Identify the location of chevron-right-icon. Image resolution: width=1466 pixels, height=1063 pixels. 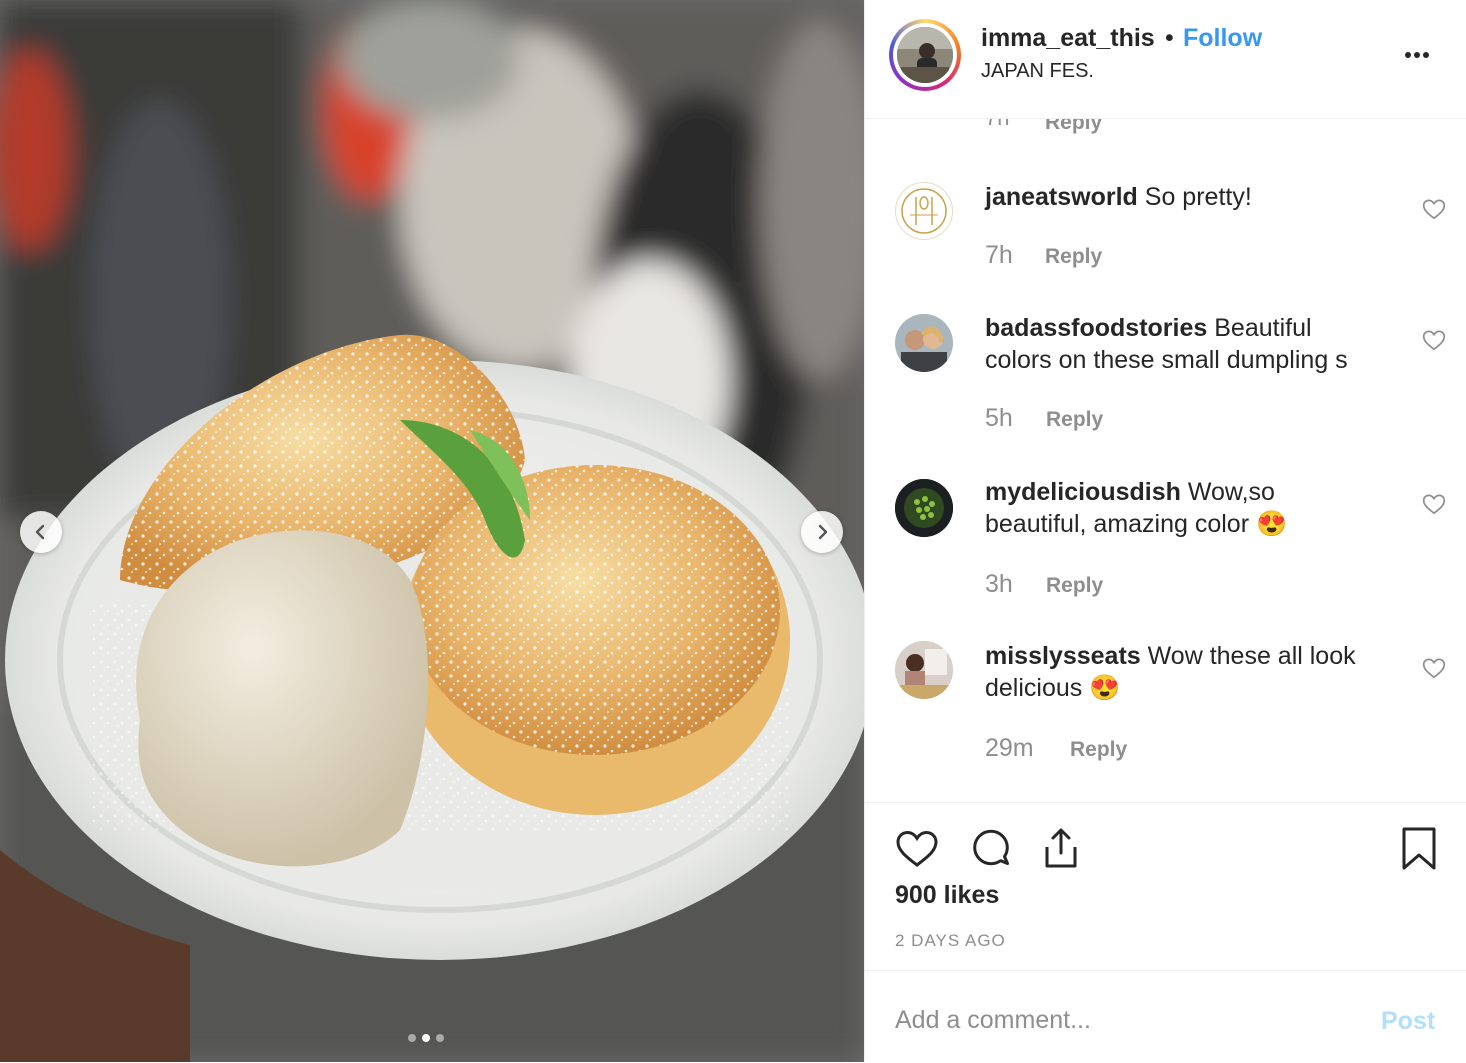
(823, 532).